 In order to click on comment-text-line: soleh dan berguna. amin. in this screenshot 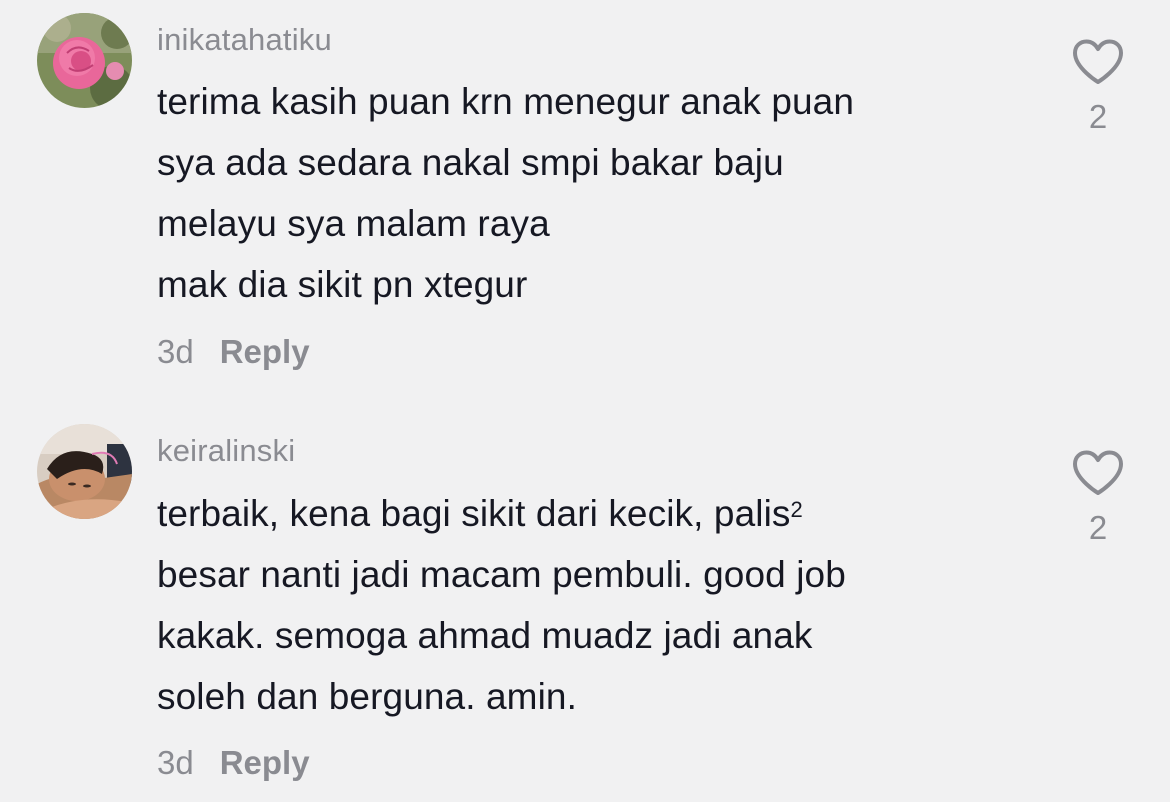, I will do `click(367, 696)`.